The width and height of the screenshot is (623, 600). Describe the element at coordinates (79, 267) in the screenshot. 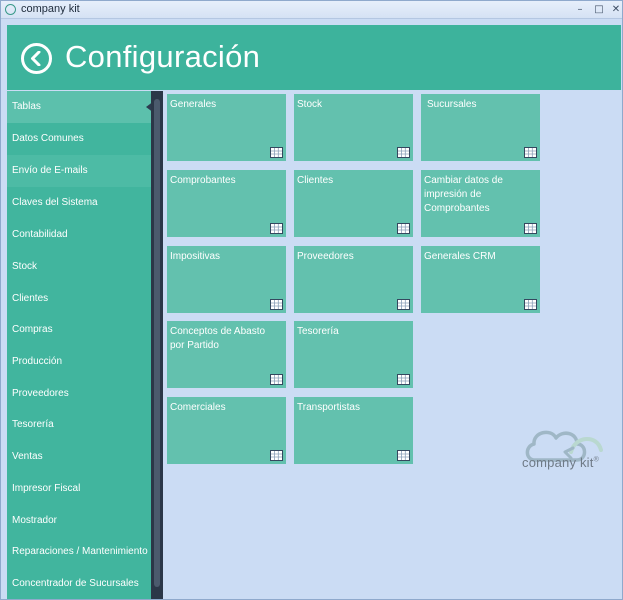

I see `sidebar-item-stock: Stock` at that location.